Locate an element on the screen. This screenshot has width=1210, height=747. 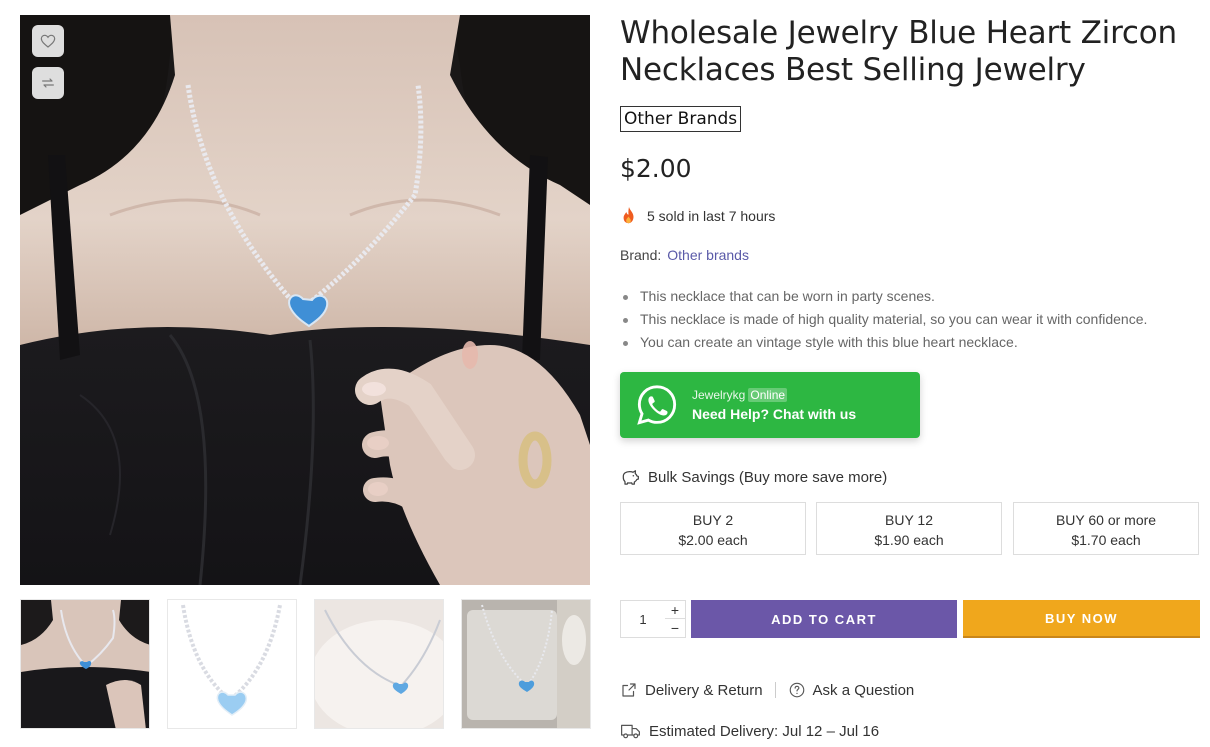
wishlist-button is located at coordinates (48, 41).